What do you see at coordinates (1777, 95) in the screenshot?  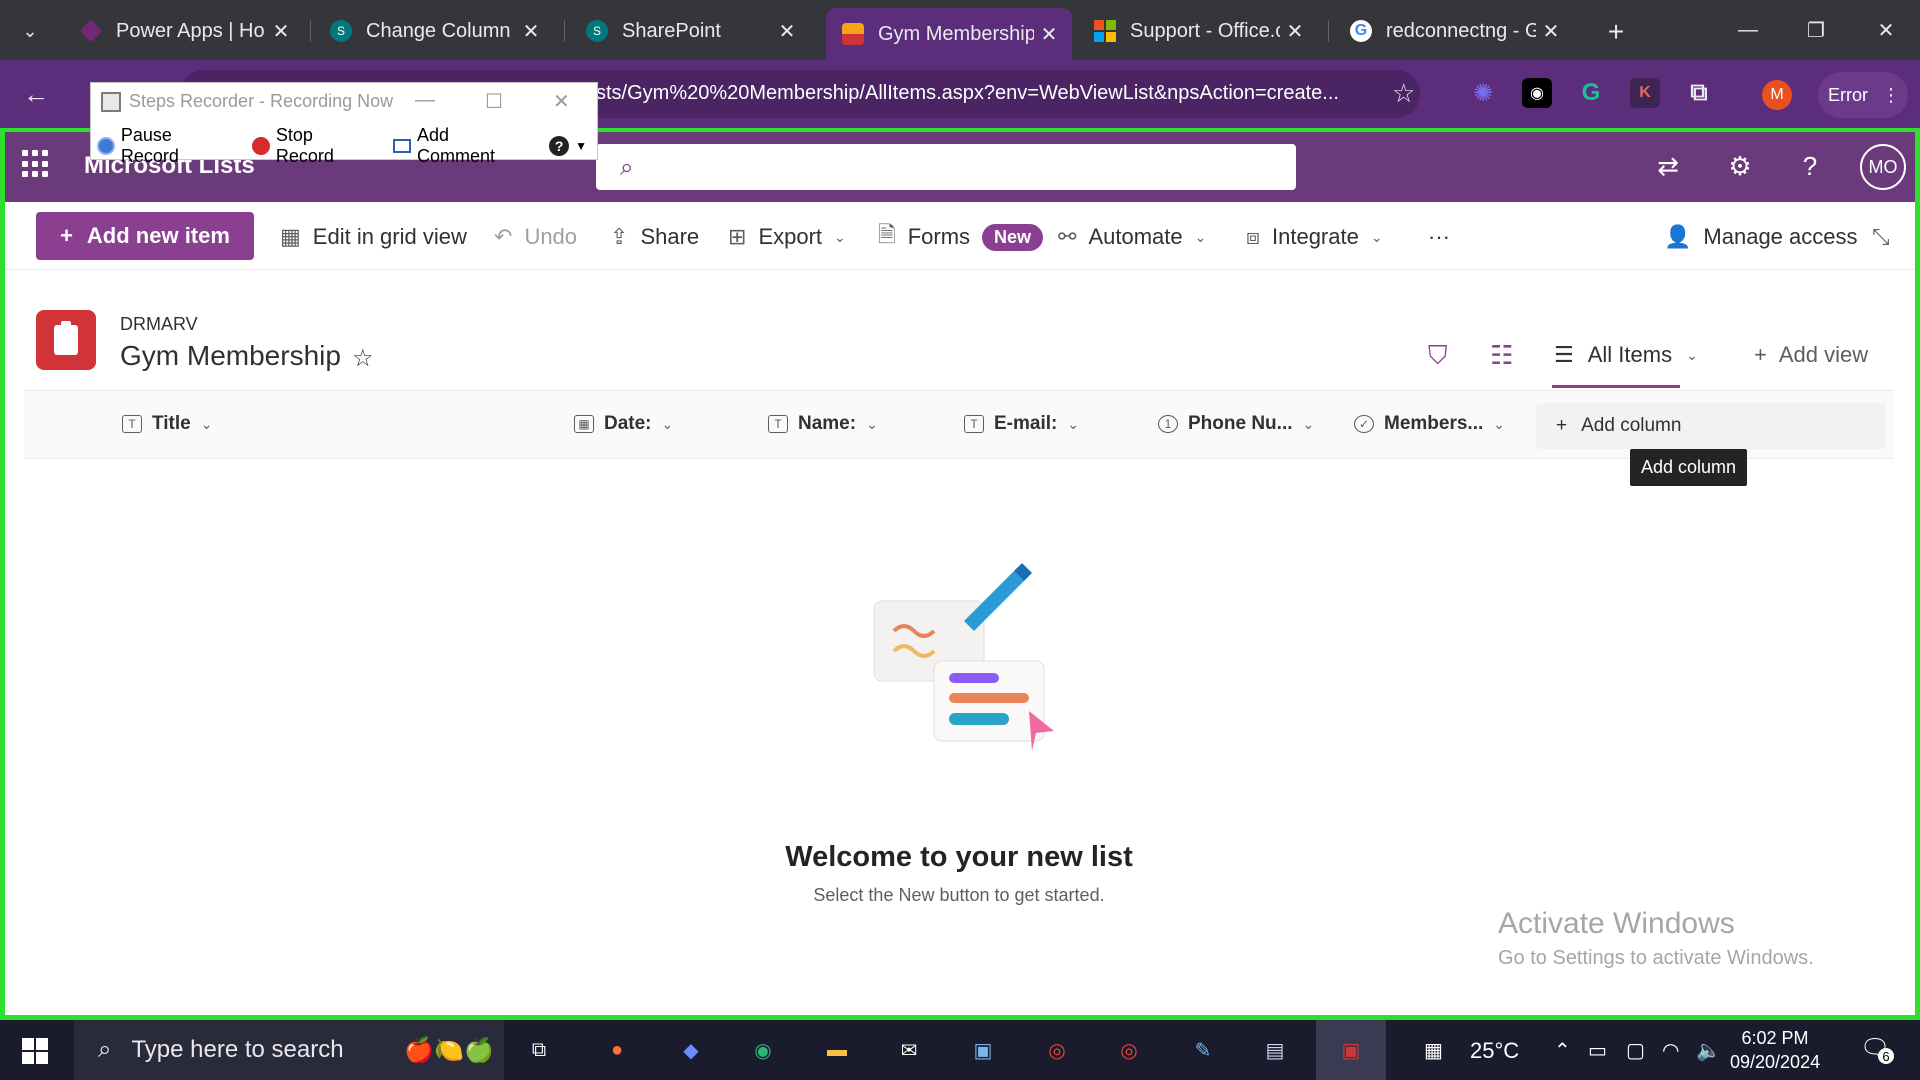 I see `profile-avatar: M` at bounding box center [1777, 95].